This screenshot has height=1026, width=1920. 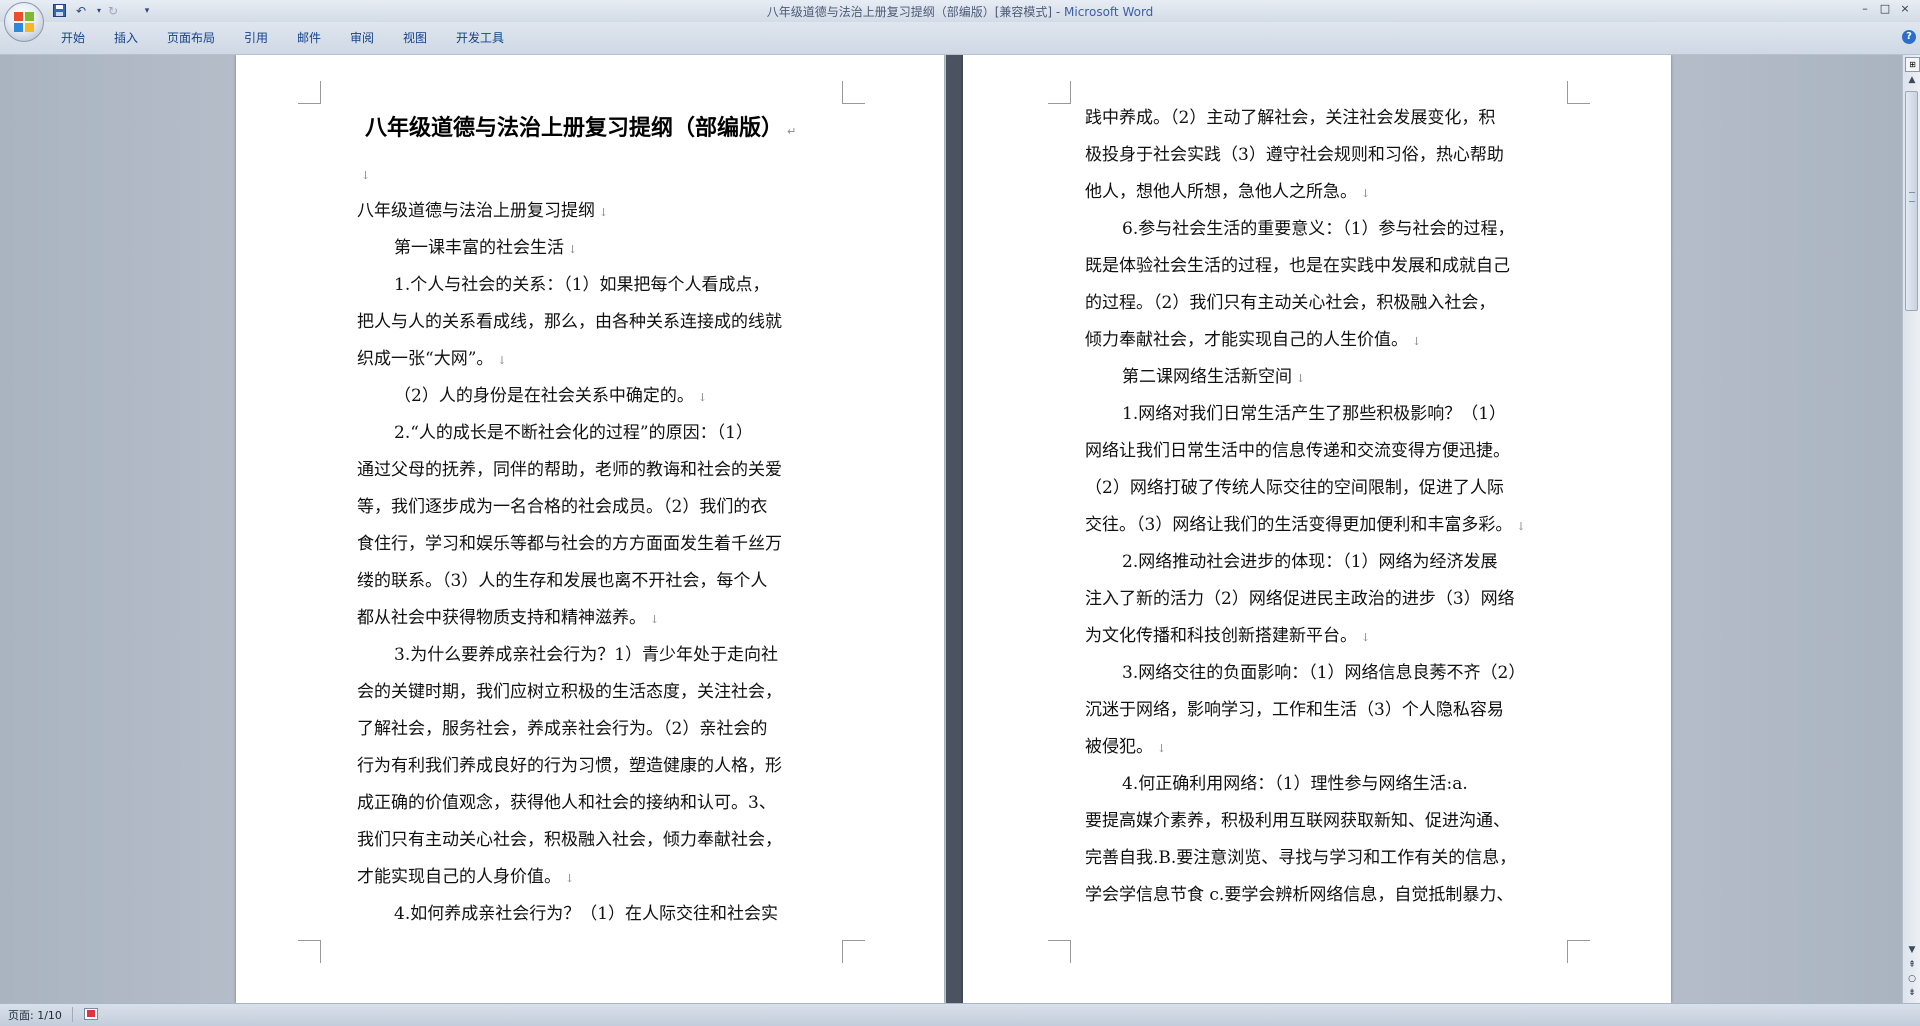 I want to click on document-line: 注入了新的活力（2）网络促进民主政治的进步（3）网络, so click(x=1300, y=599).